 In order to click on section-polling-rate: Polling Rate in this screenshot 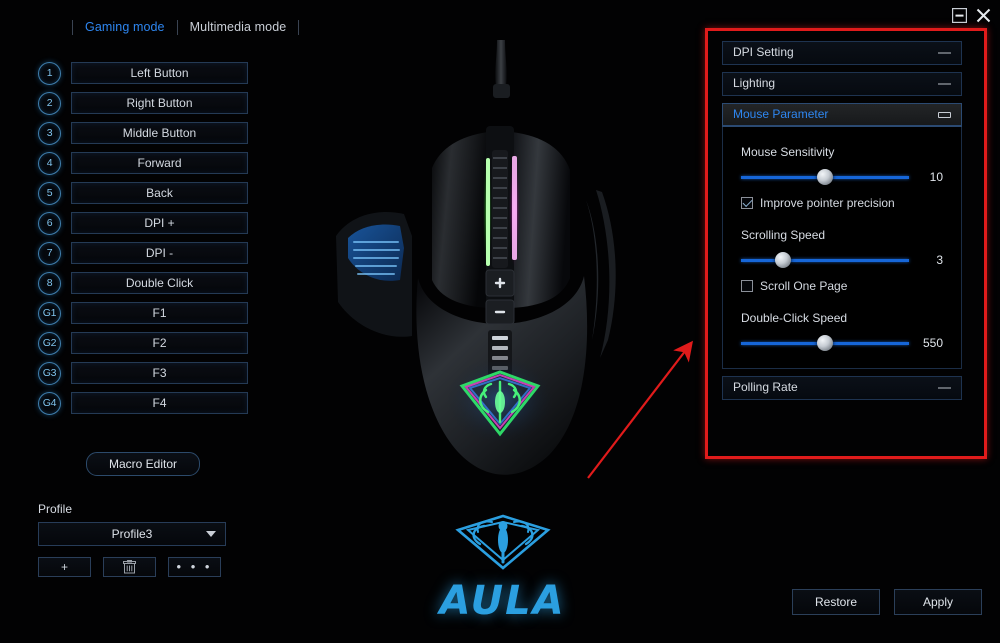, I will do `click(842, 388)`.